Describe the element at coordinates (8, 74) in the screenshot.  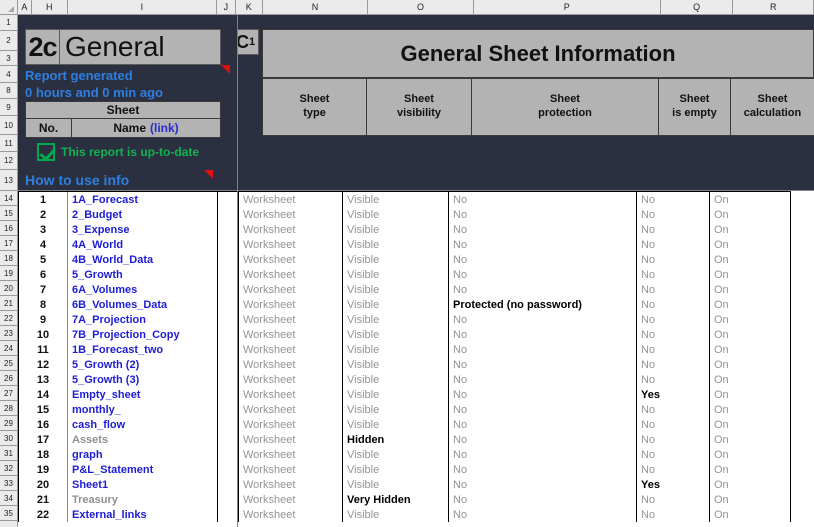
I see `row-header-4: 4` at that location.